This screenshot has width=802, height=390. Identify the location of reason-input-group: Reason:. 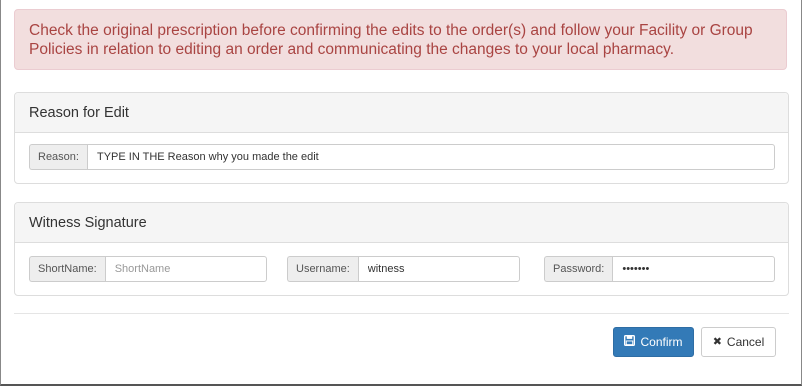
(402, 157).